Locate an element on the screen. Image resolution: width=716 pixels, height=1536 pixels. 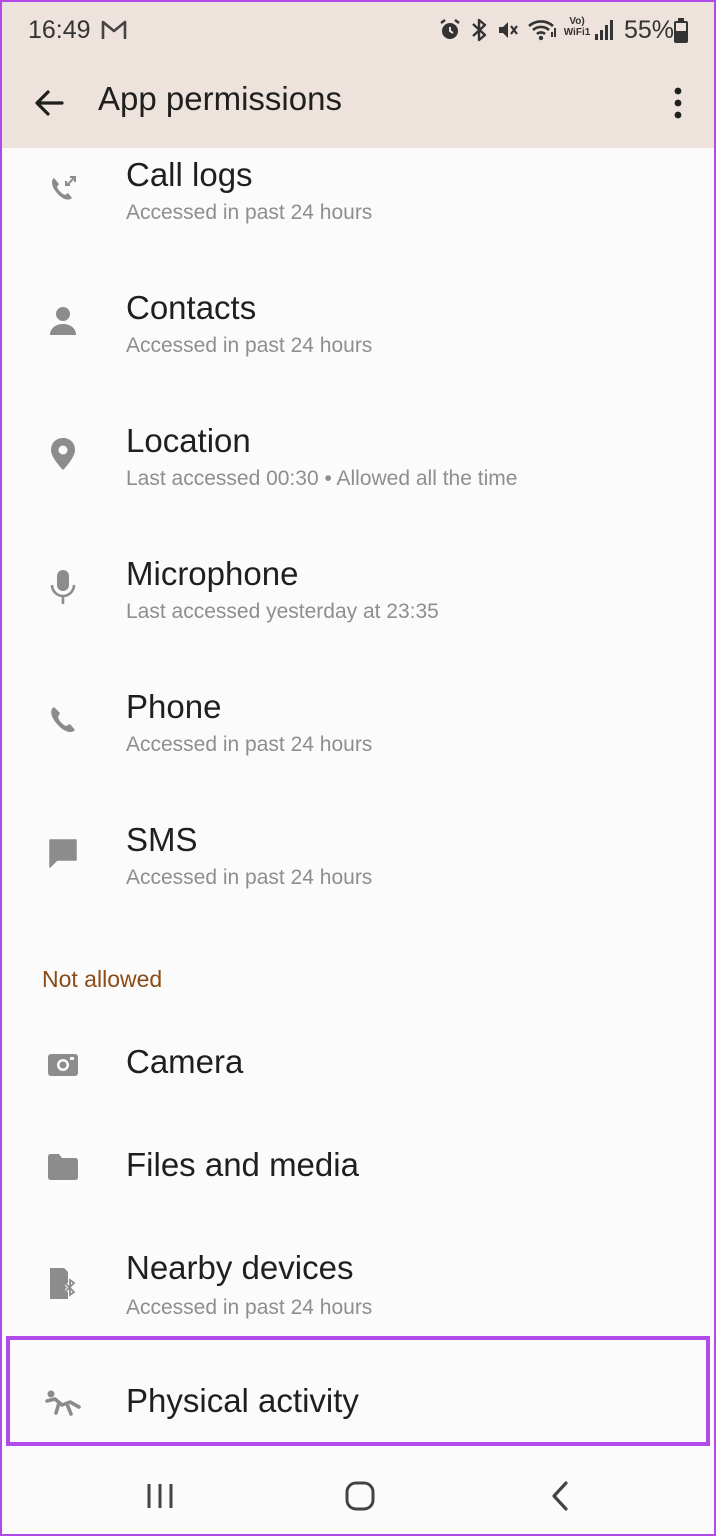
app-bar: App permissions is located at coordinates (358, 104).